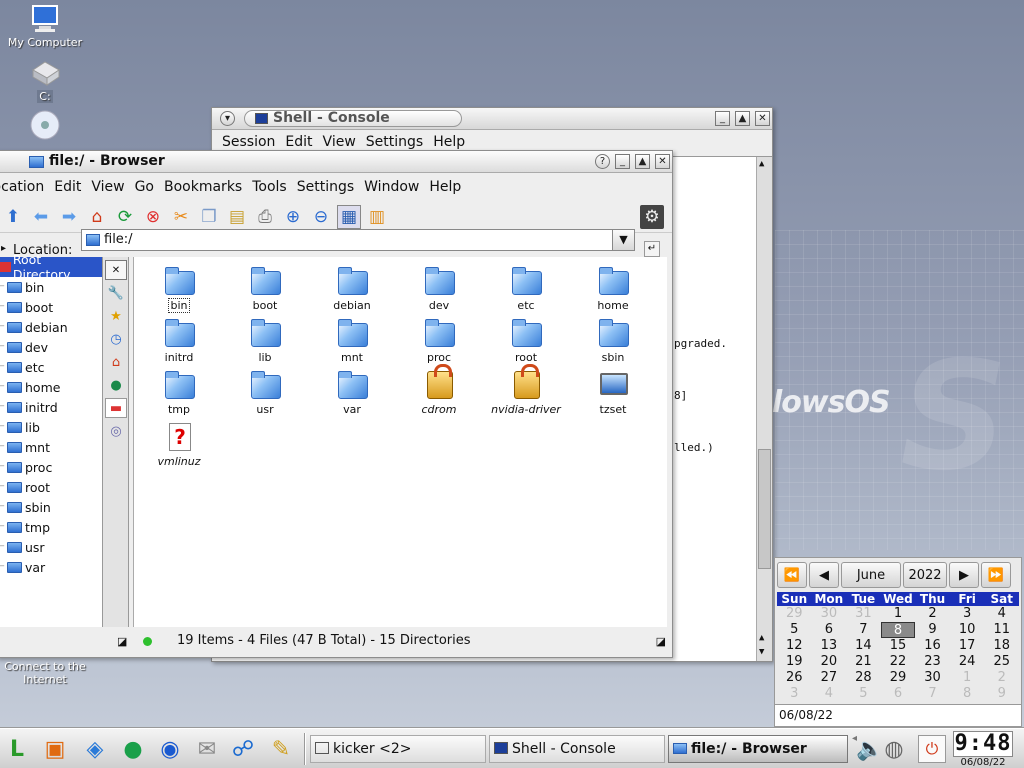 The width and height of the screenshot is (1024, 768). What do you see at coordinates (248, 142) in the screenshot?
I see `menu-session: Session` at bounding box center [248, 142].